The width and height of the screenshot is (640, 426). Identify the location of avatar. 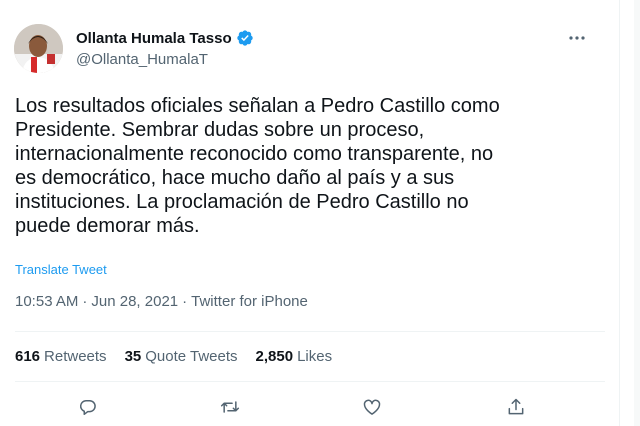
(38, 48).